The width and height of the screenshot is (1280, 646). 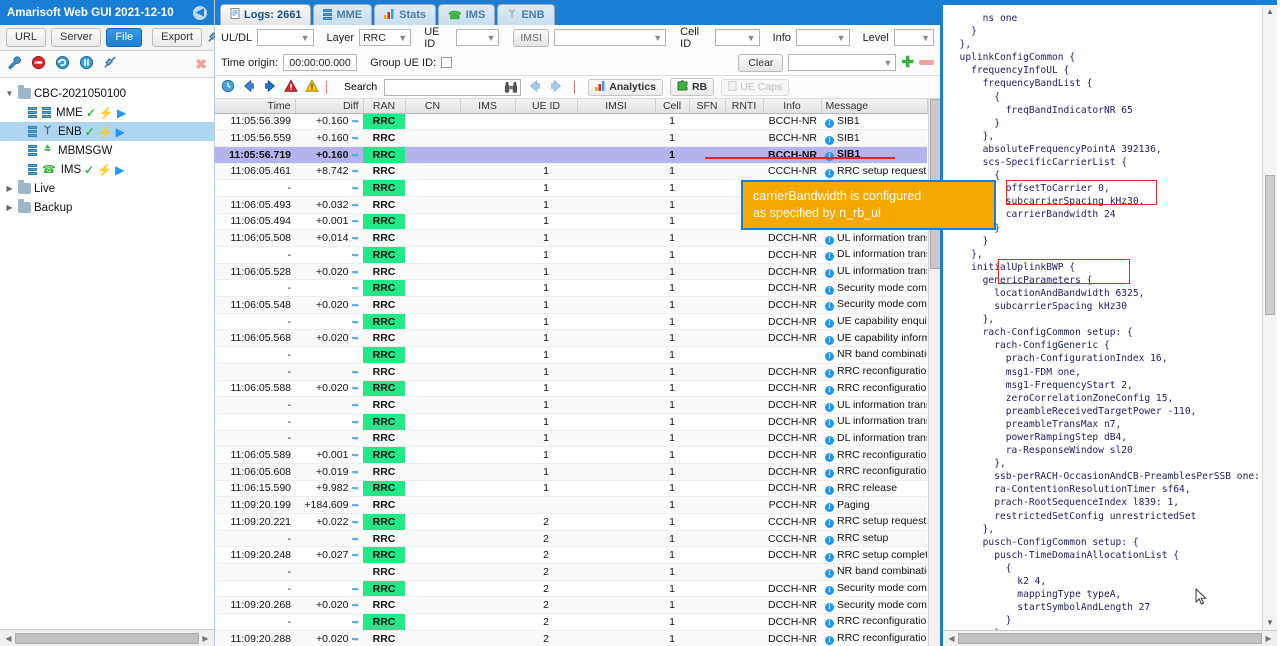 What do you see at coordinates (38, 64) in the screenshot?
I see `stop-icon` at bounding box center [38, 64].